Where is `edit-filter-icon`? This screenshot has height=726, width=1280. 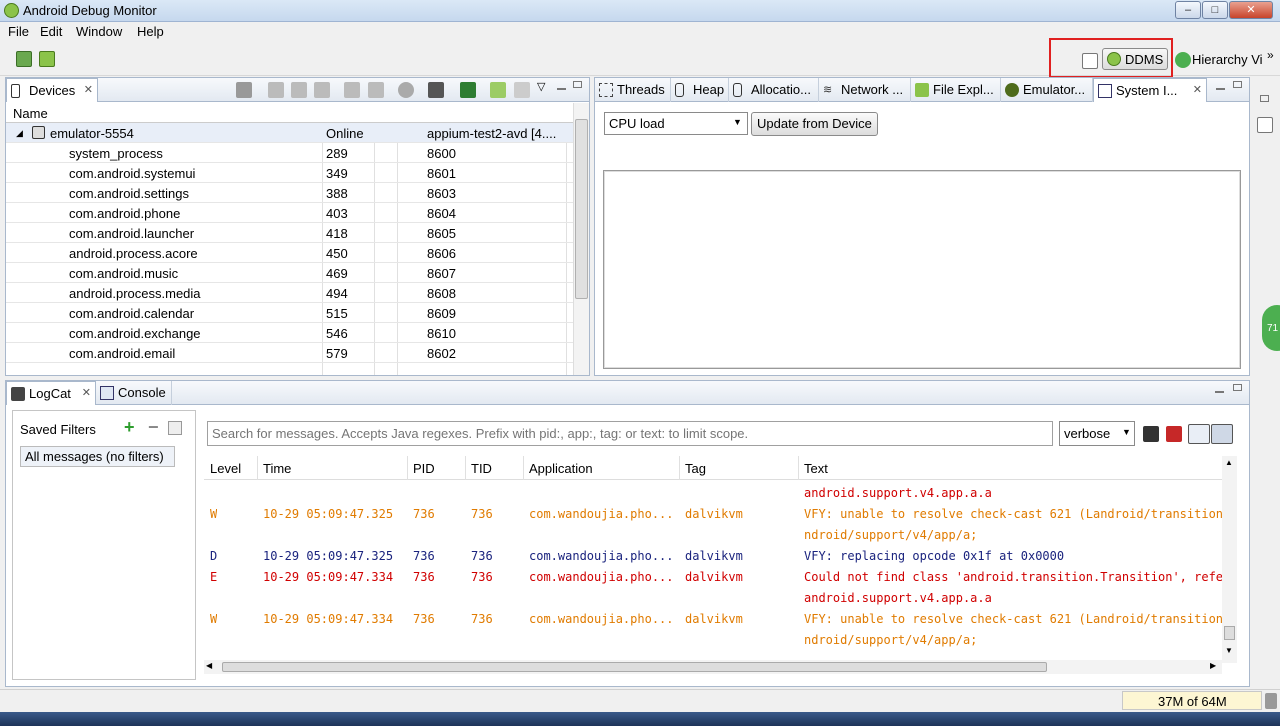 edit-filter-icon is located at coordinates (175, 428).